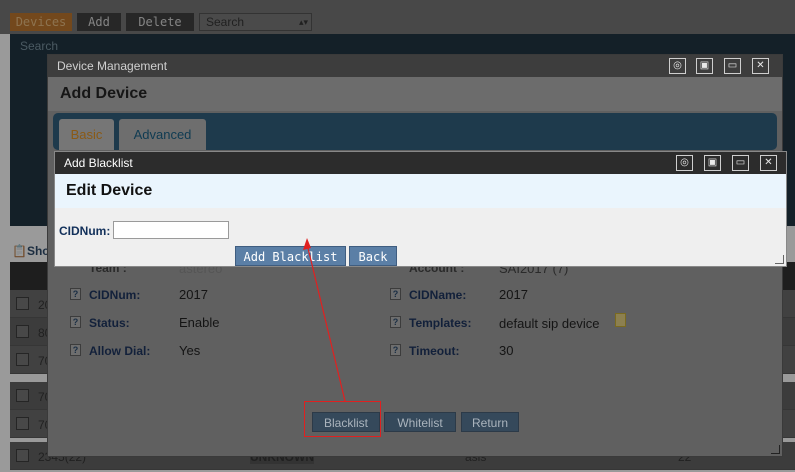 The width and height of the screenshot is (795, 472). I want to click on document-icon, so click(620, 320).